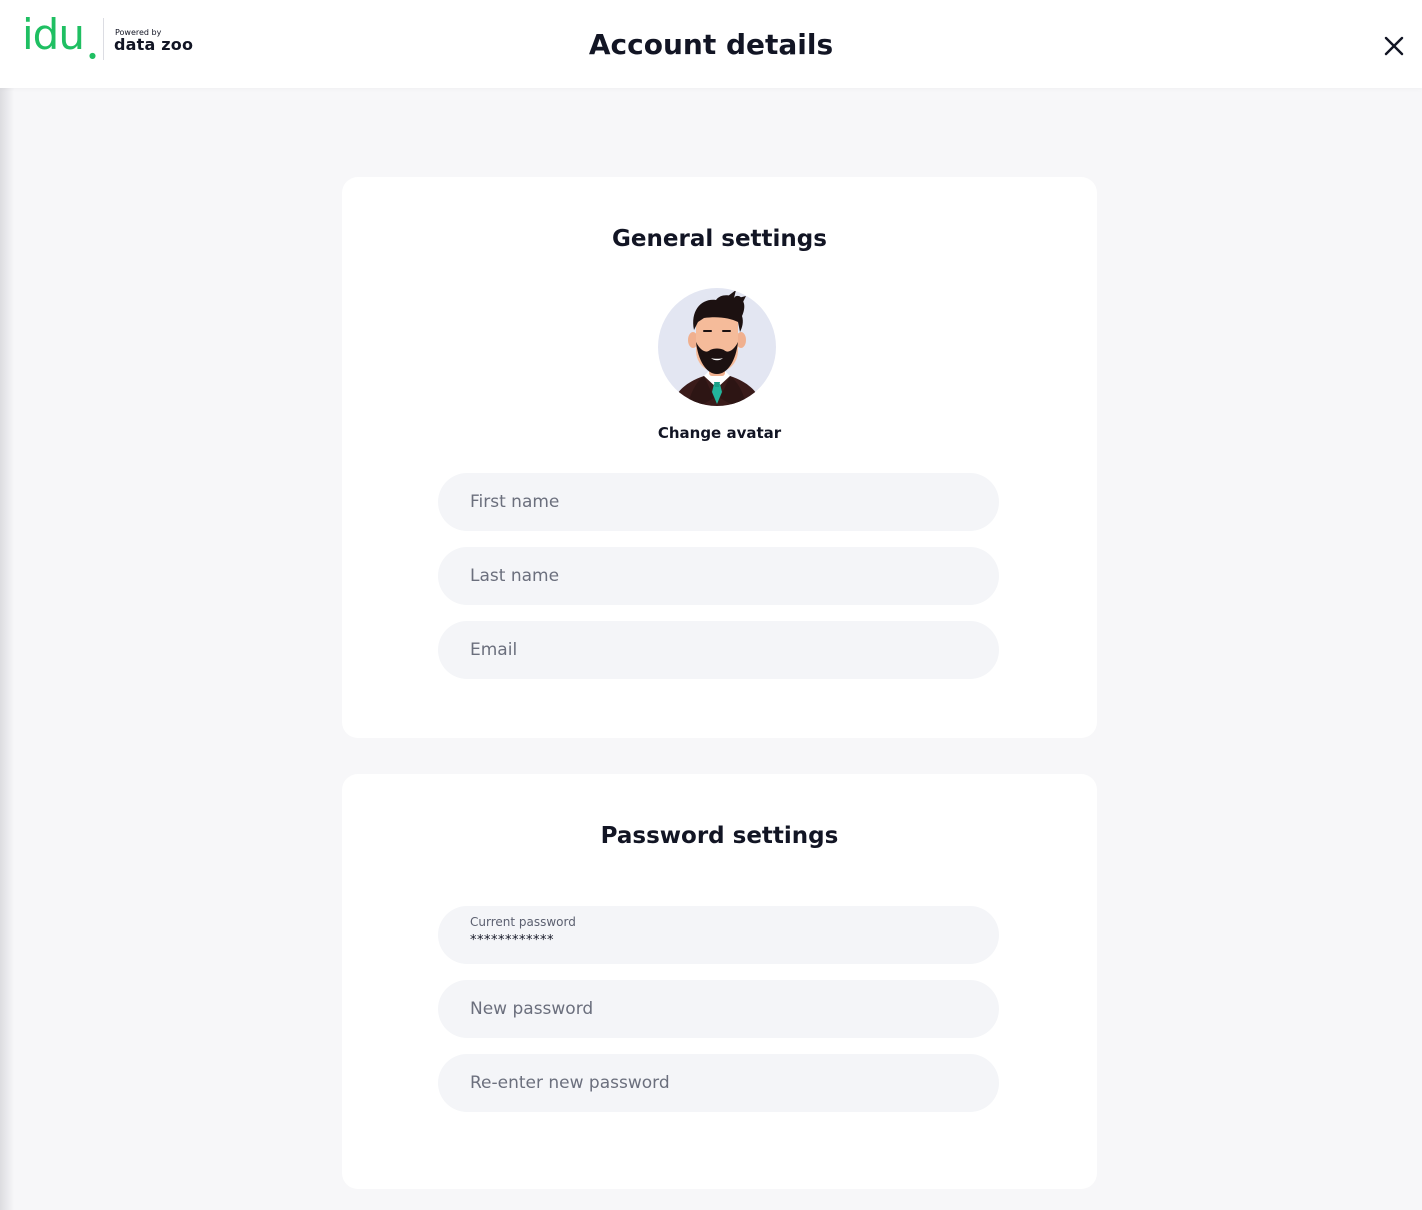  I want to click on email-input, so click(718, 650).